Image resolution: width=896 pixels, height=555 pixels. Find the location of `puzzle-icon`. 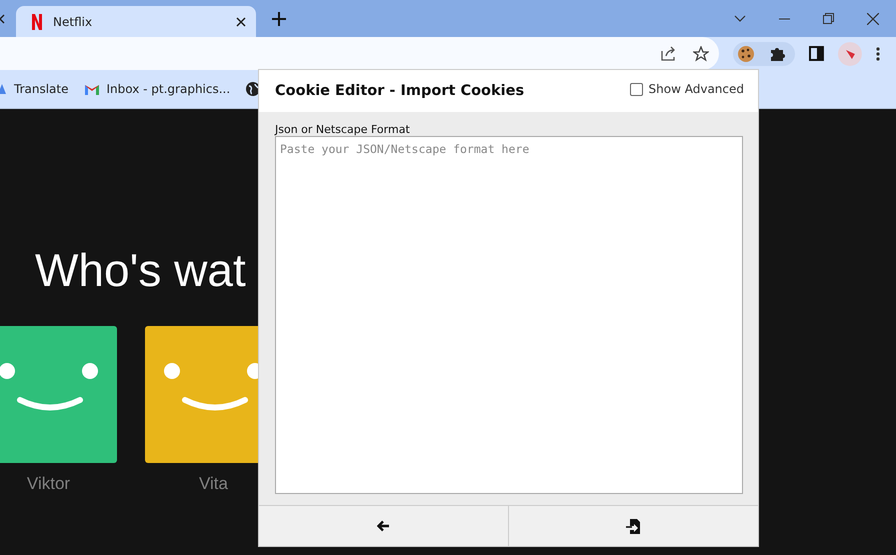

puzzle-icon is located at coordinates (777, 54).